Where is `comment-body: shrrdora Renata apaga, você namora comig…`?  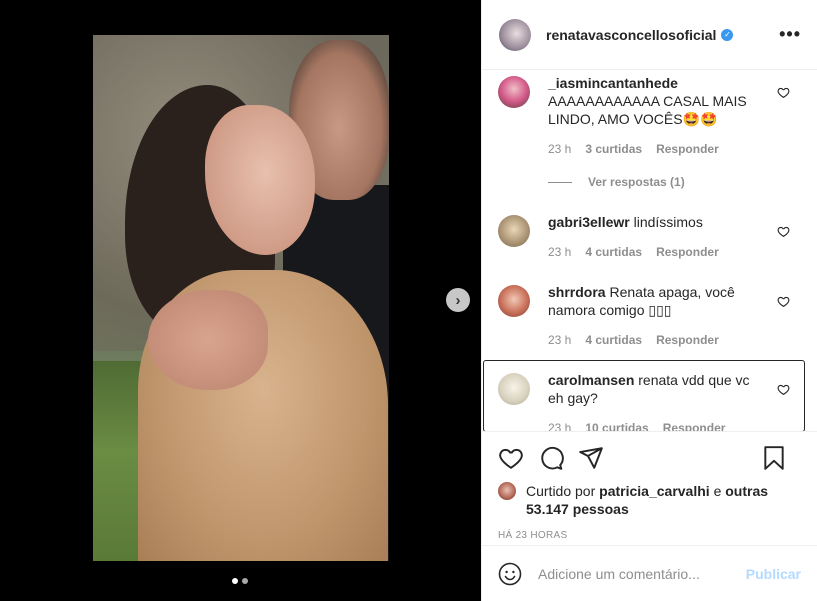
comment-body: shrrdora Renata apaga, você namora comig… is located at coordinates (658, 315).